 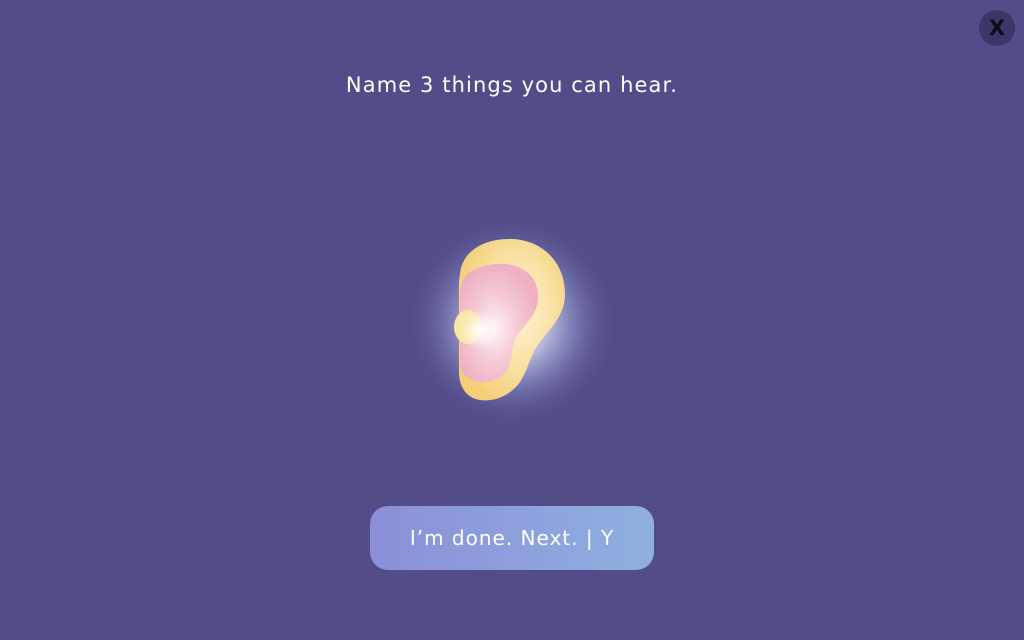 I want to click on next-button: I’m done. Next. | Y, so click(x=512, y=538).